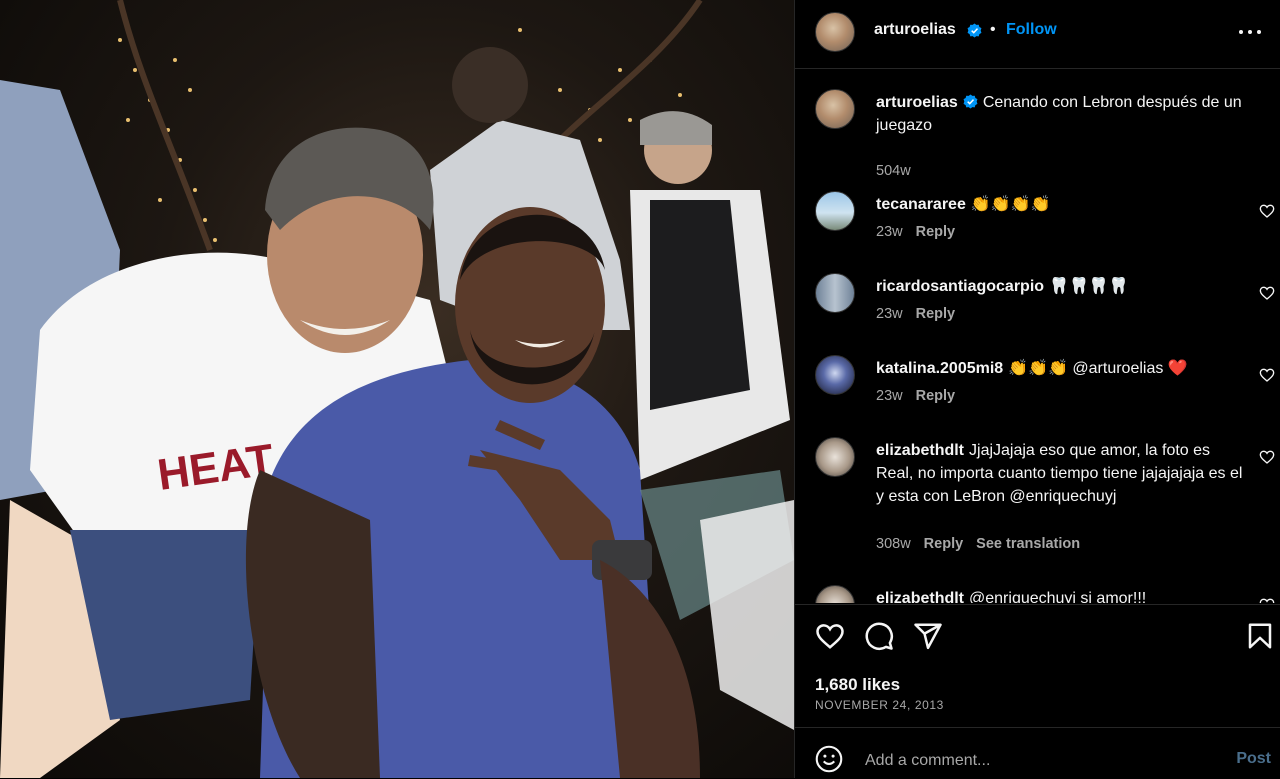 The height and width of the screenshot is (779, 1280). Describe the element at coordinates (857, 685) in the screenshot. I see `likes-count: 1,680 likes` at that location.